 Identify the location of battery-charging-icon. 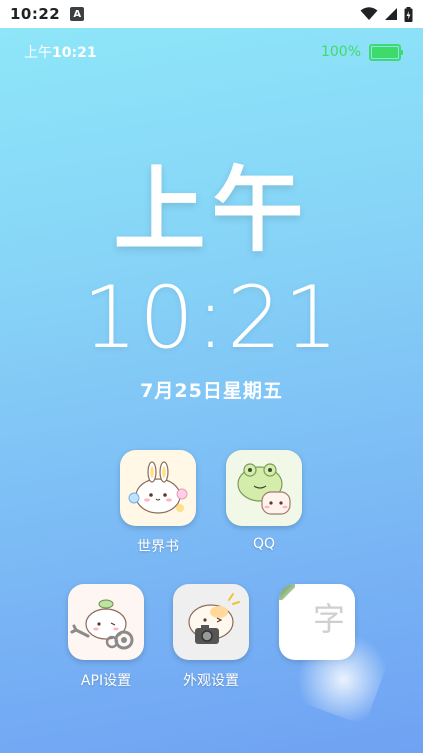
(408, 14).